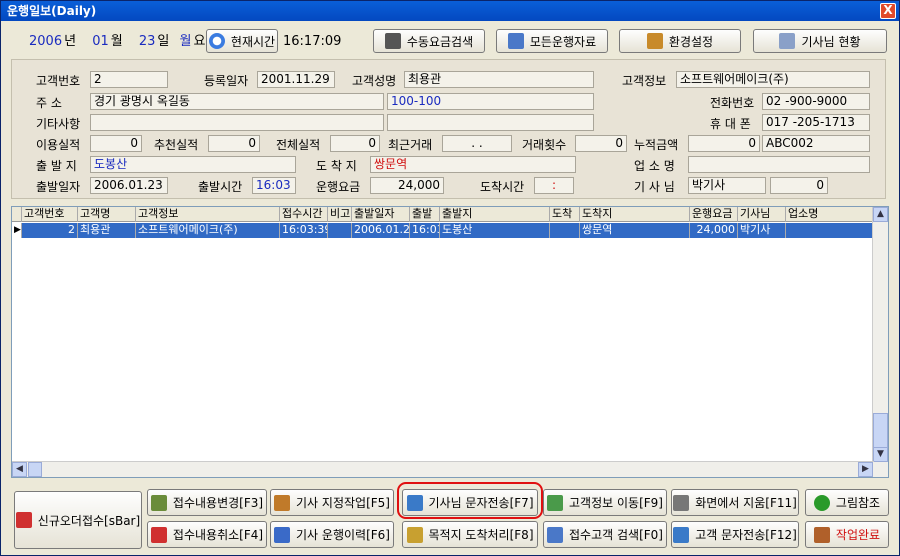  Describe the element at coordinates (495, 214) in the screenshot. I see `grid-header-col: 출발지` at that location.